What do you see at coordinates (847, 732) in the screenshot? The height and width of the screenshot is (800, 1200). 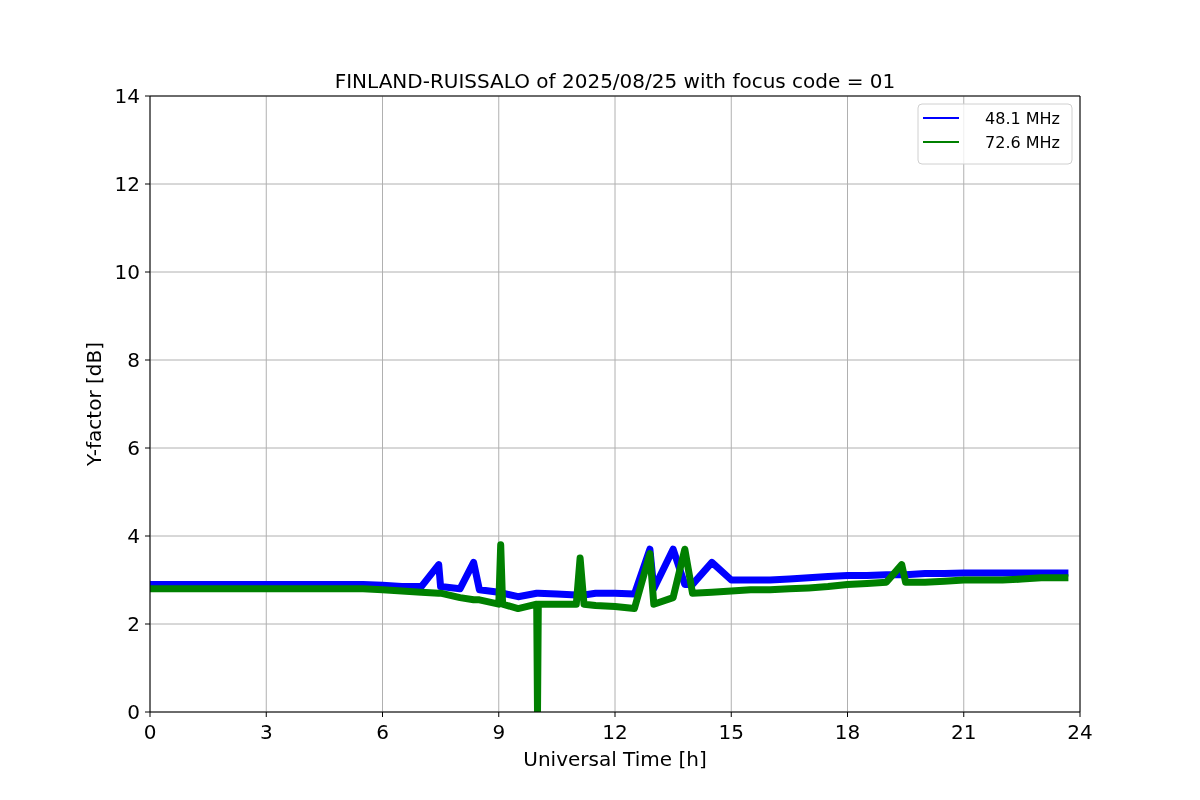 I see `tick-label: 18` at bounding box center [847, 732].